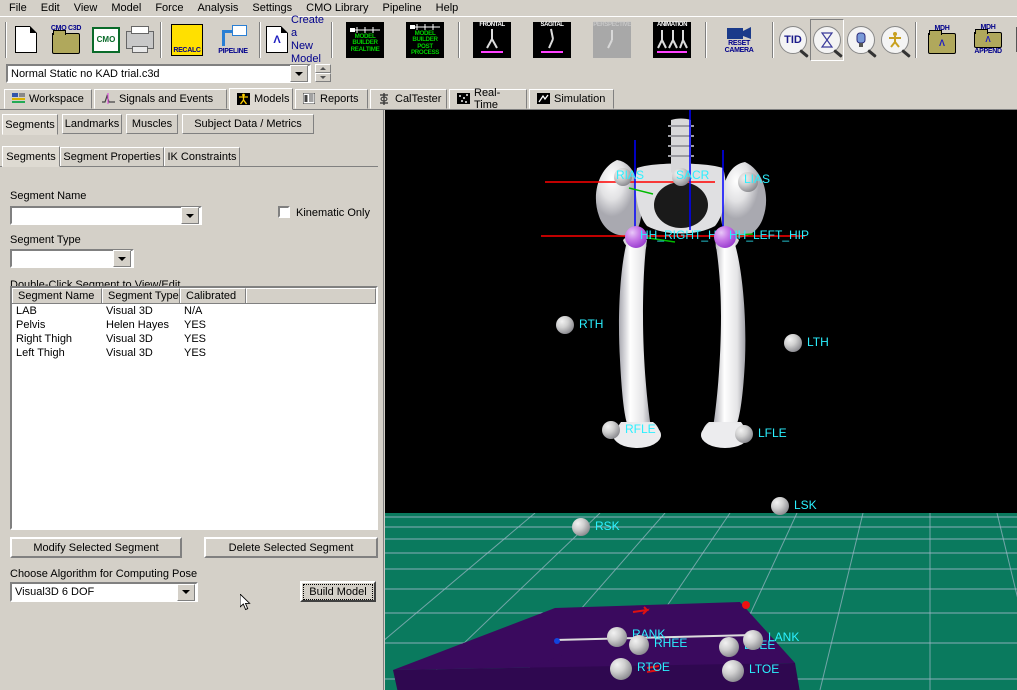 Image resolution: width=1017 pixels, height=690 pixels. What do you see at coordinates (744, 434) in the screenshot?
I see `marker-lfle` at bounding box center [744, 434].